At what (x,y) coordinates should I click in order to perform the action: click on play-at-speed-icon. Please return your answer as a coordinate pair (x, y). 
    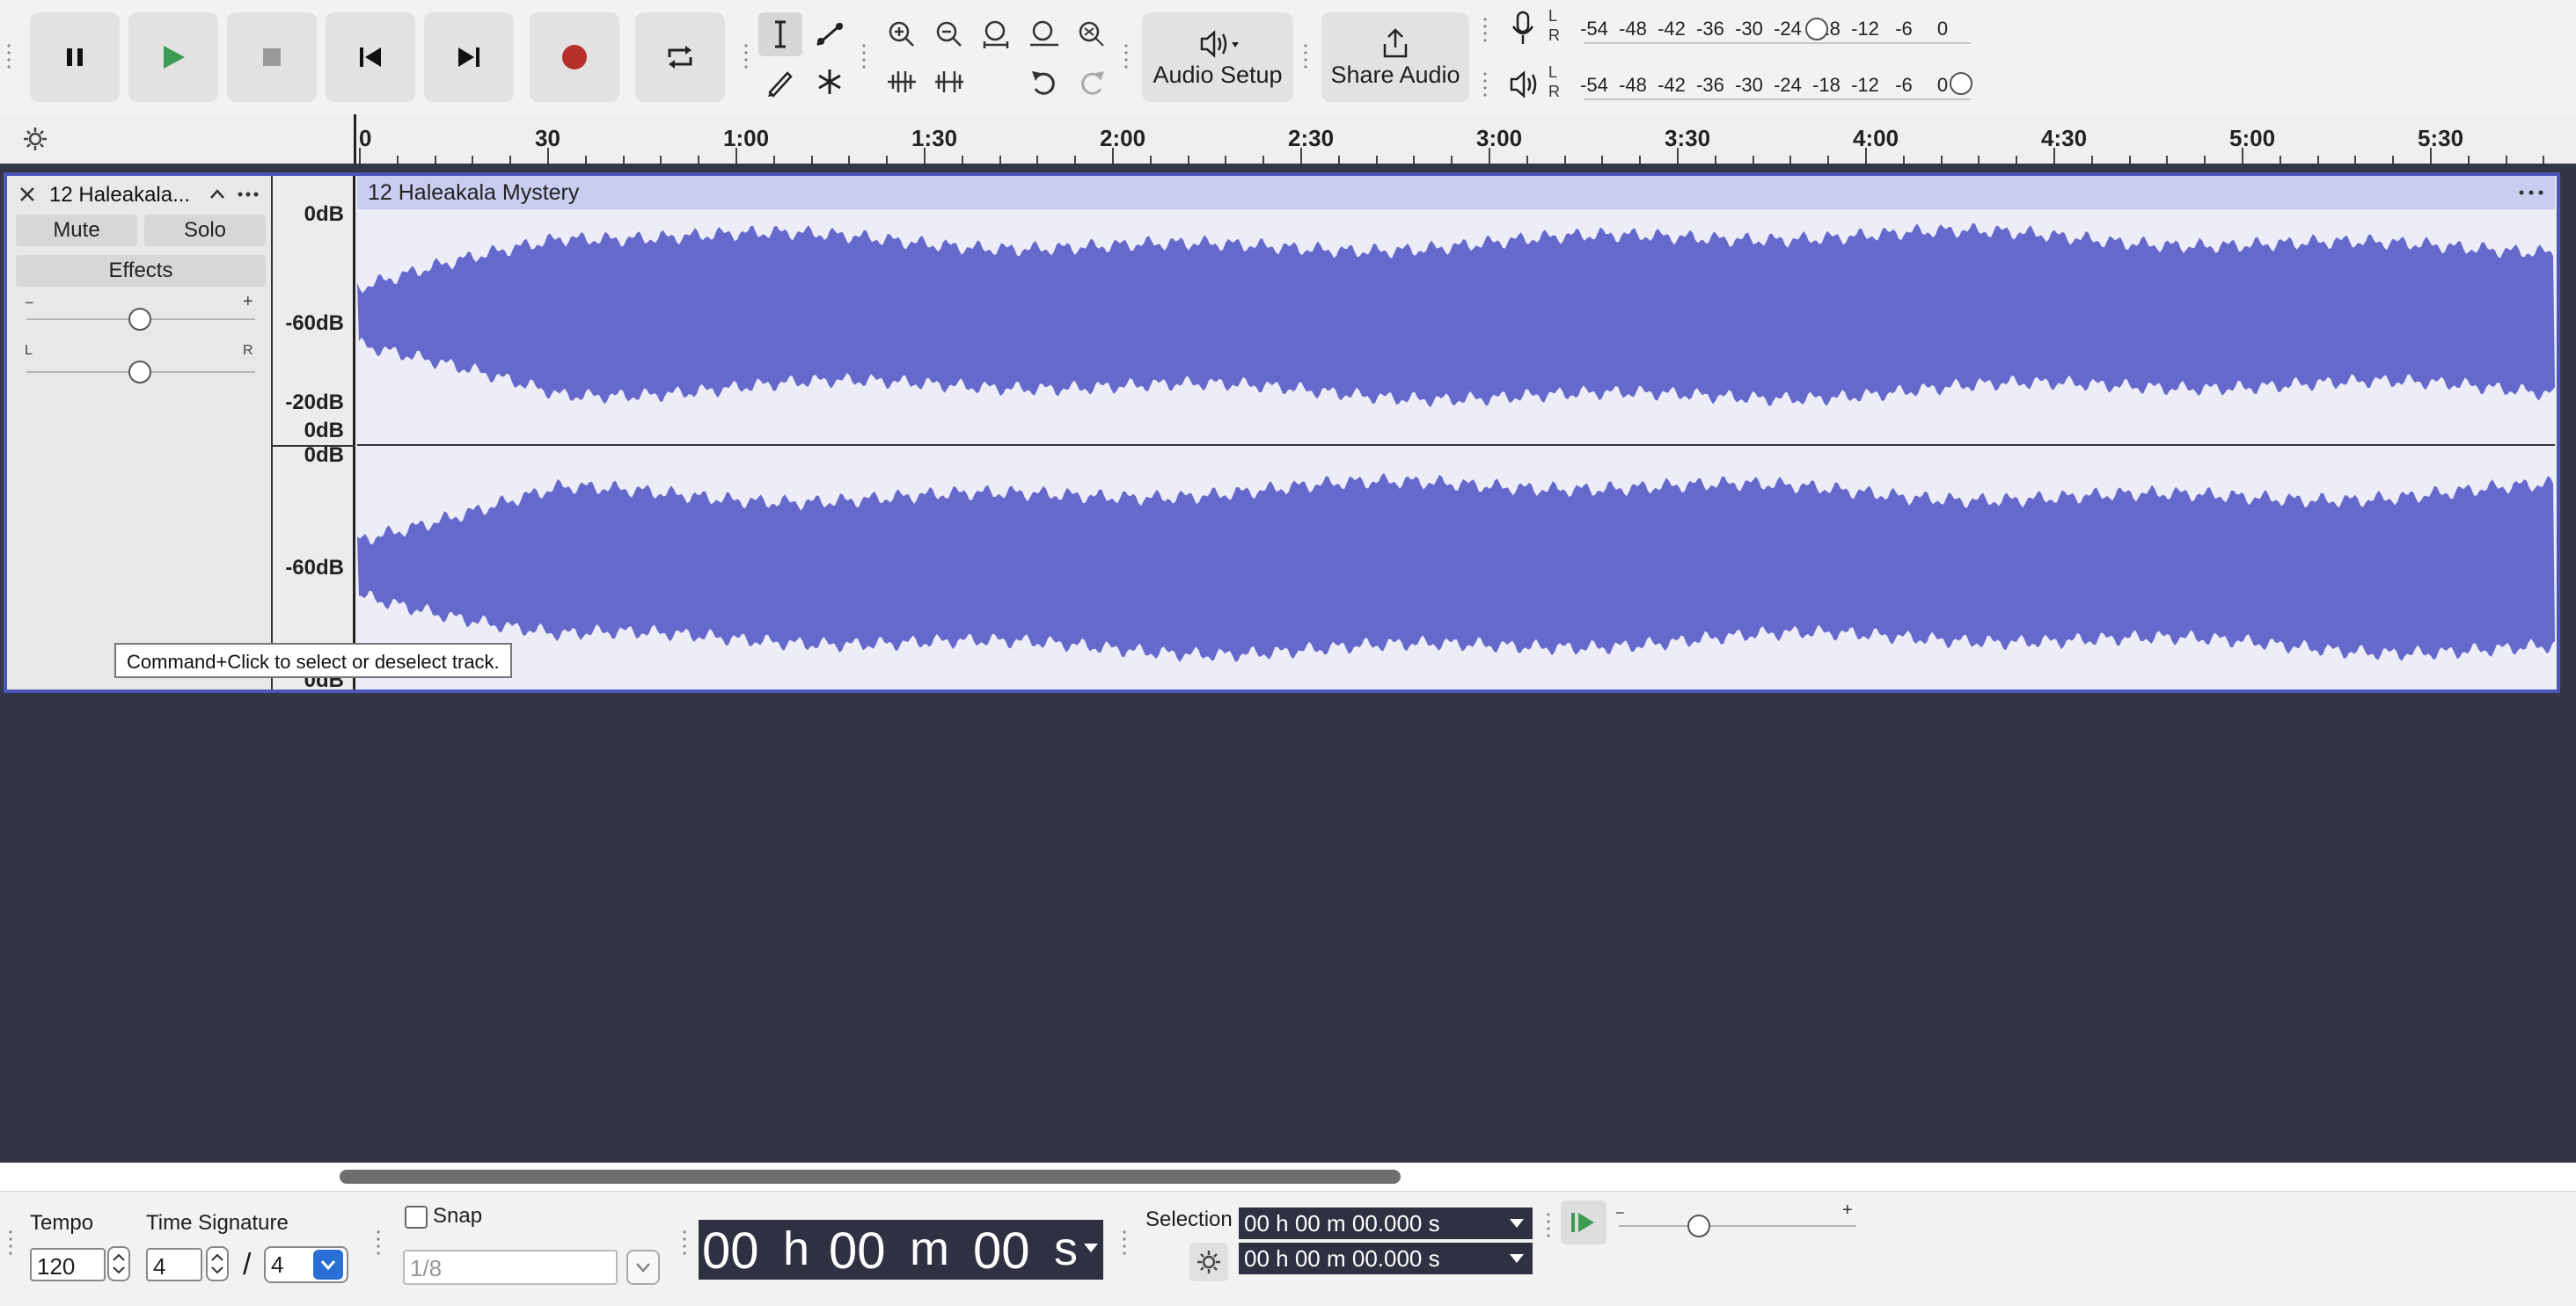
    Looking at the image, I should click on (1582, 1223).